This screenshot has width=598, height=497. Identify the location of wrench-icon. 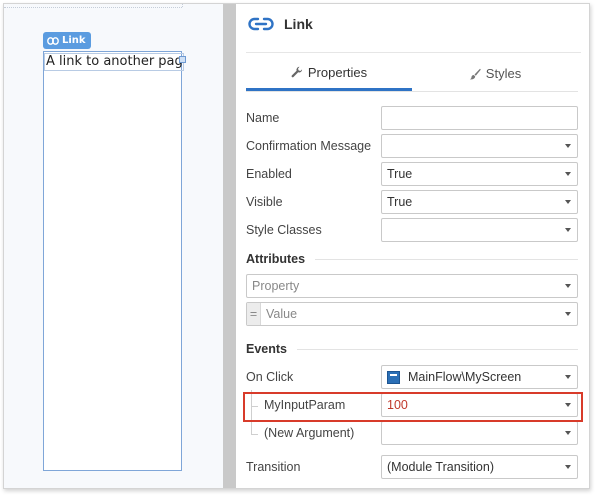
(296, 72).